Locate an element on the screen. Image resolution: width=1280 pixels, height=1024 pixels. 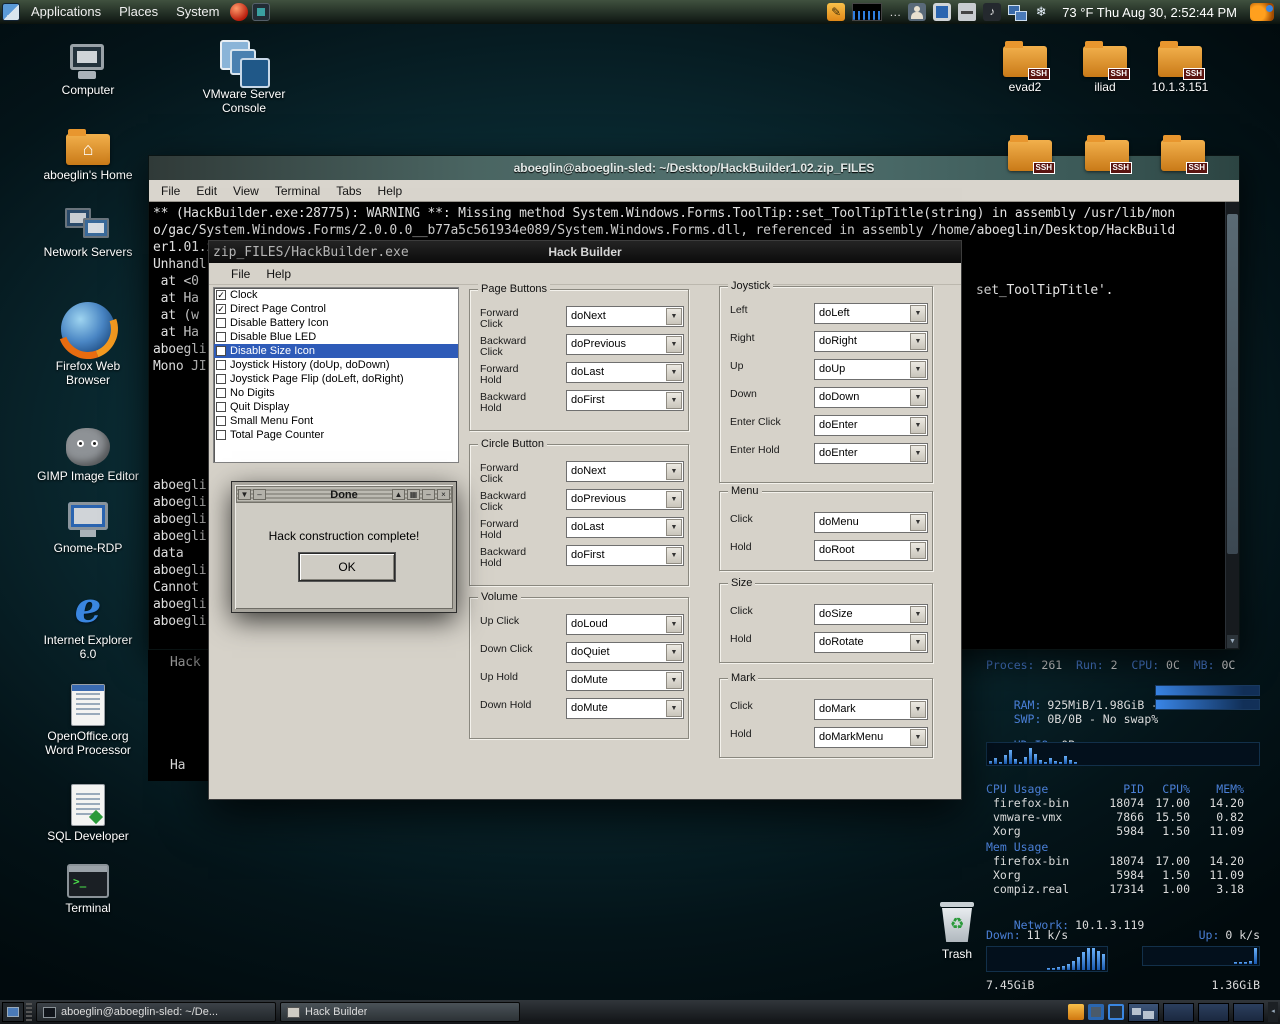
combo-circle-button-backward-hold: doFirst ▼ is located at coordinates (625, 555).